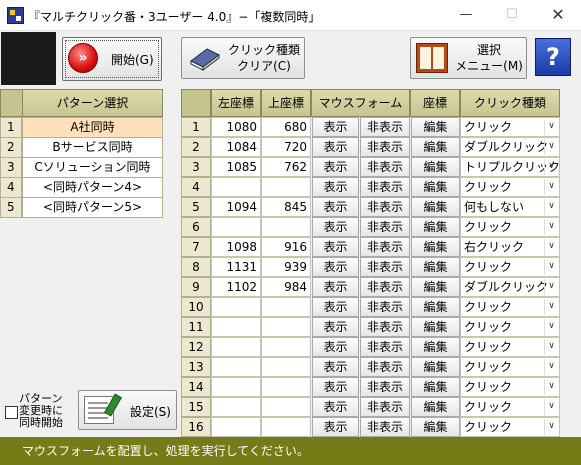 This screenshot has height=465, width=581. I want to click on pattern-item: Cソリューション同時, so click(92, 167).